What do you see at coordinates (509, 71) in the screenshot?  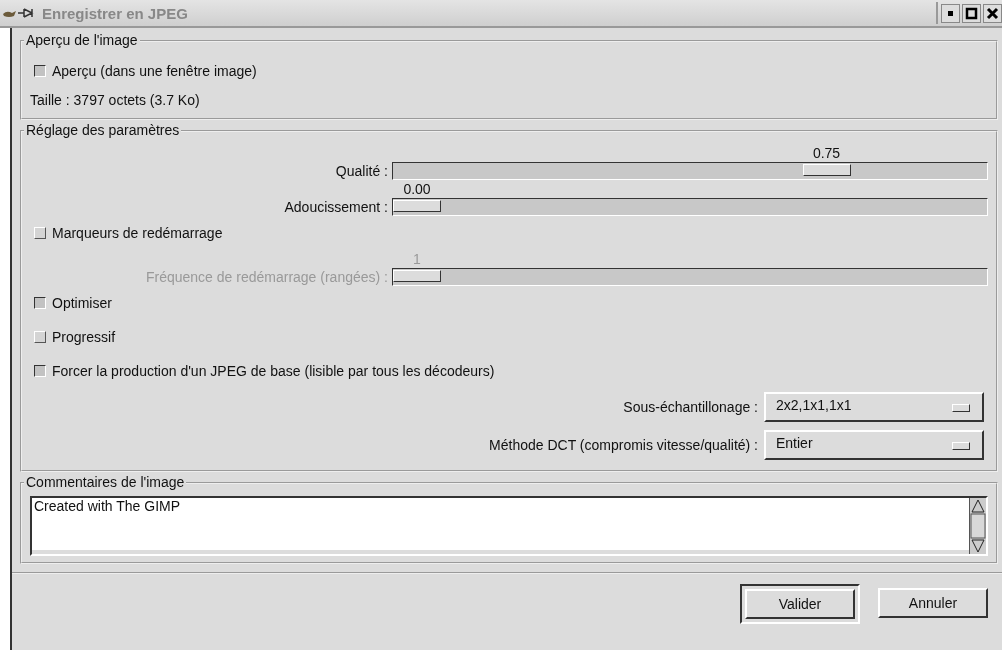 I see `checkbox-option: Aperçu (dans une fenêtre image)` at bounding box center [509, 71].